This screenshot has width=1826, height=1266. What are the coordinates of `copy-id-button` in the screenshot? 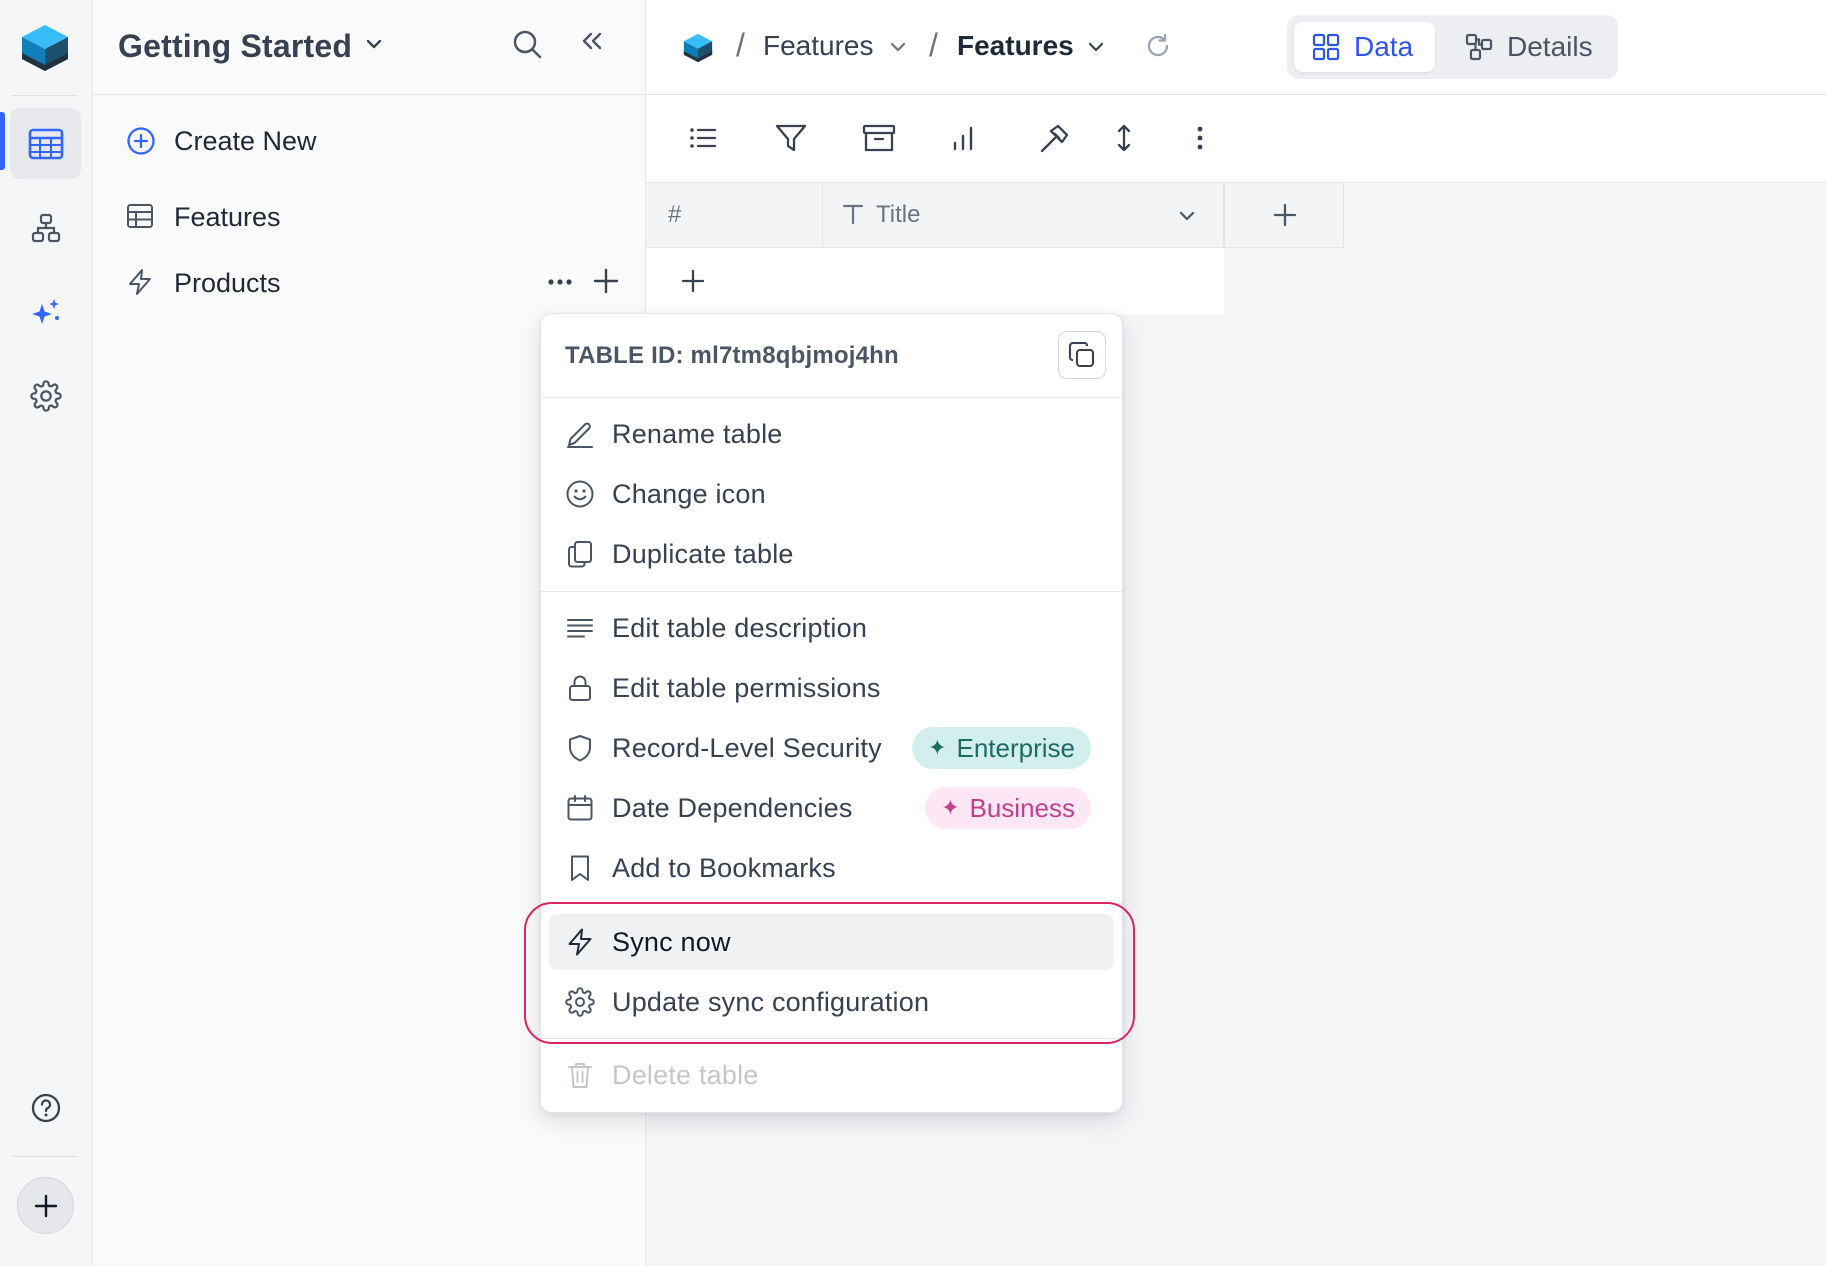 It's located at (1082, 355).